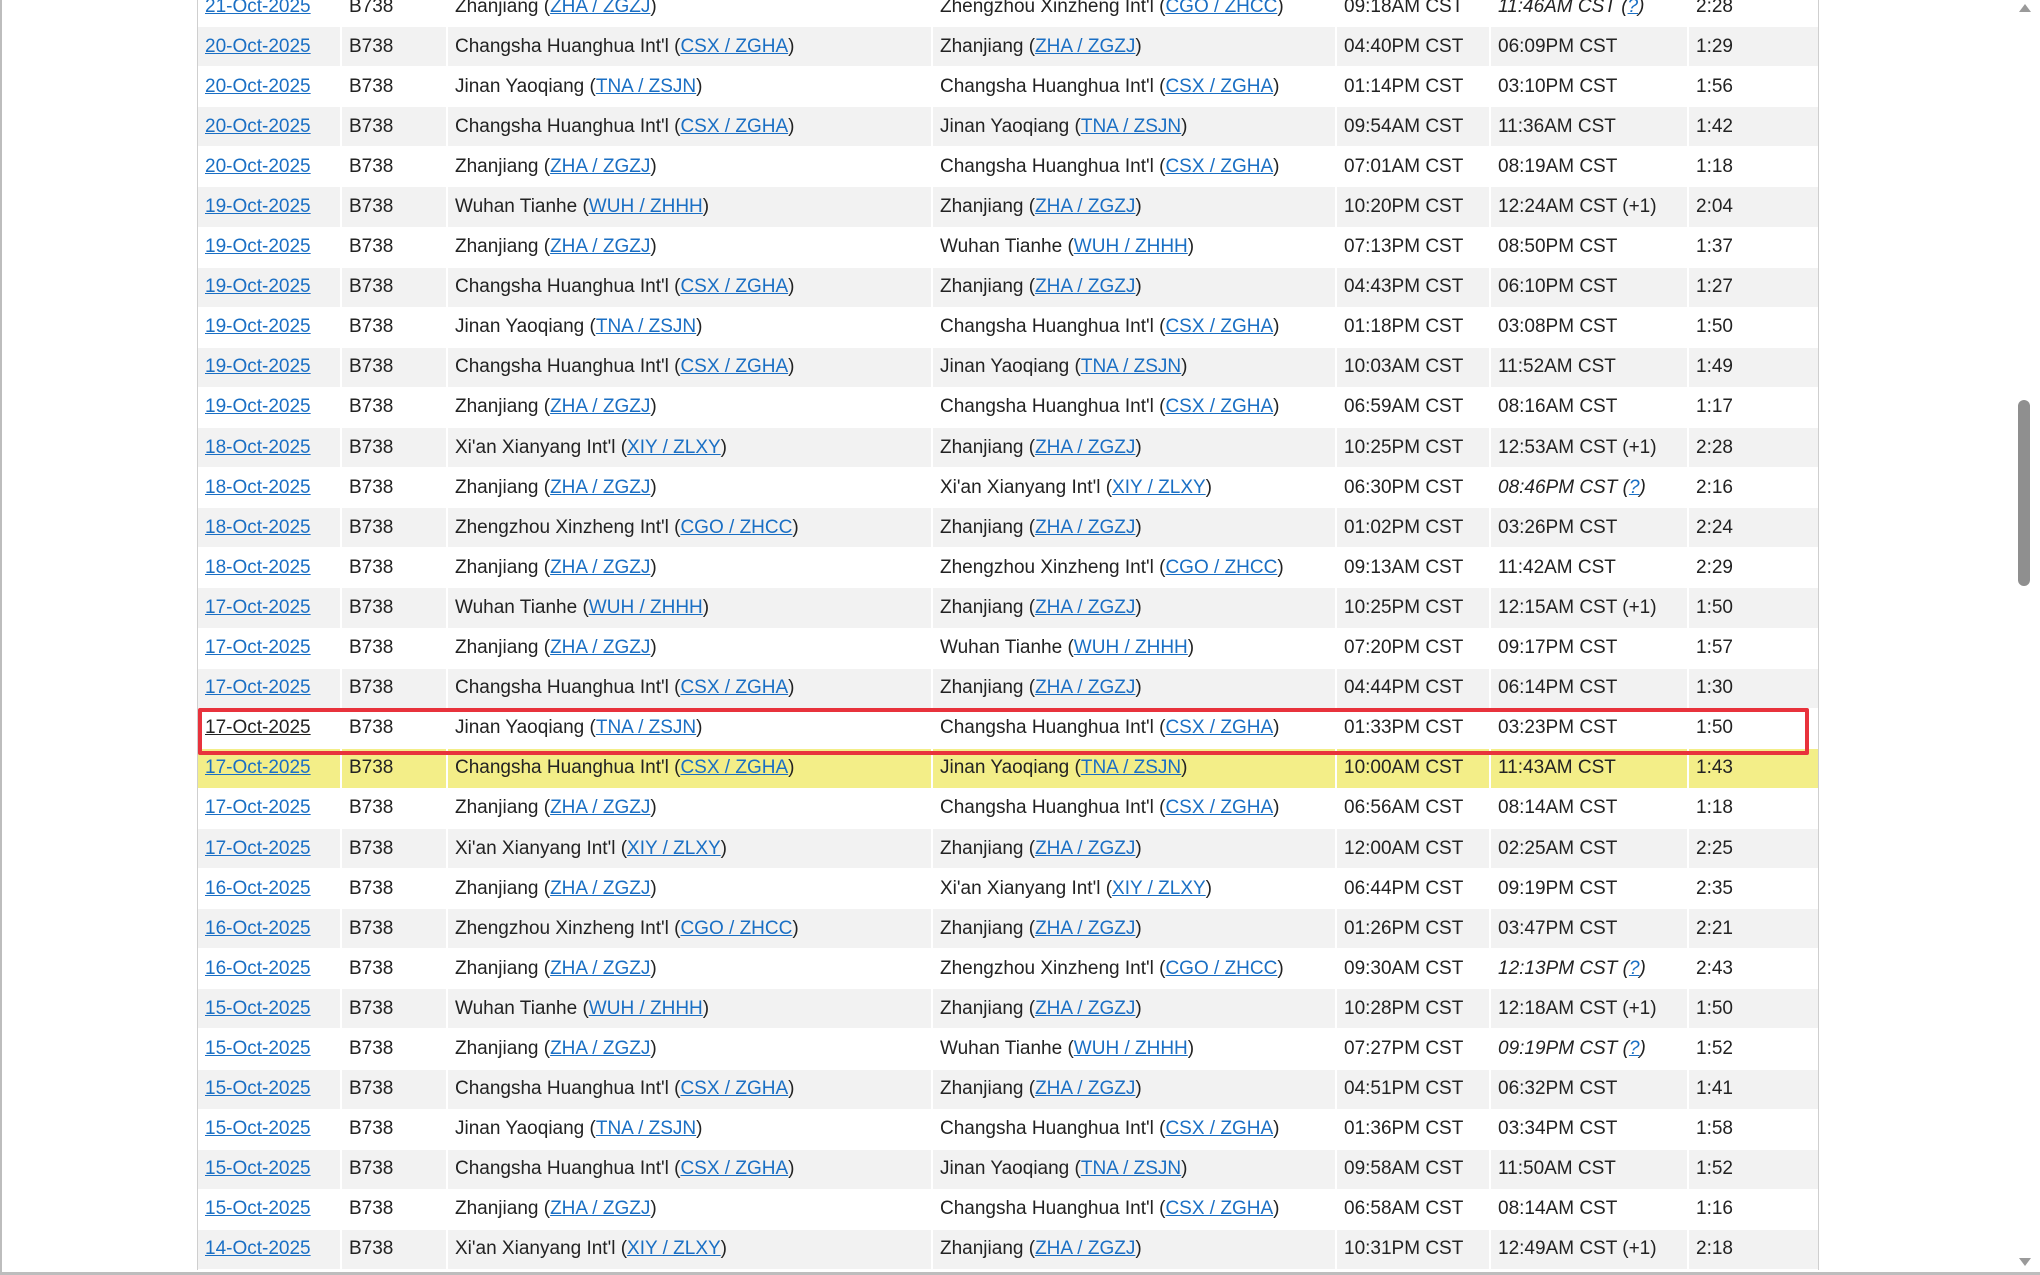  Describe the element at coordinates (2024, 493) in the screenshot. I see `scrollbar-thumb` at that location.